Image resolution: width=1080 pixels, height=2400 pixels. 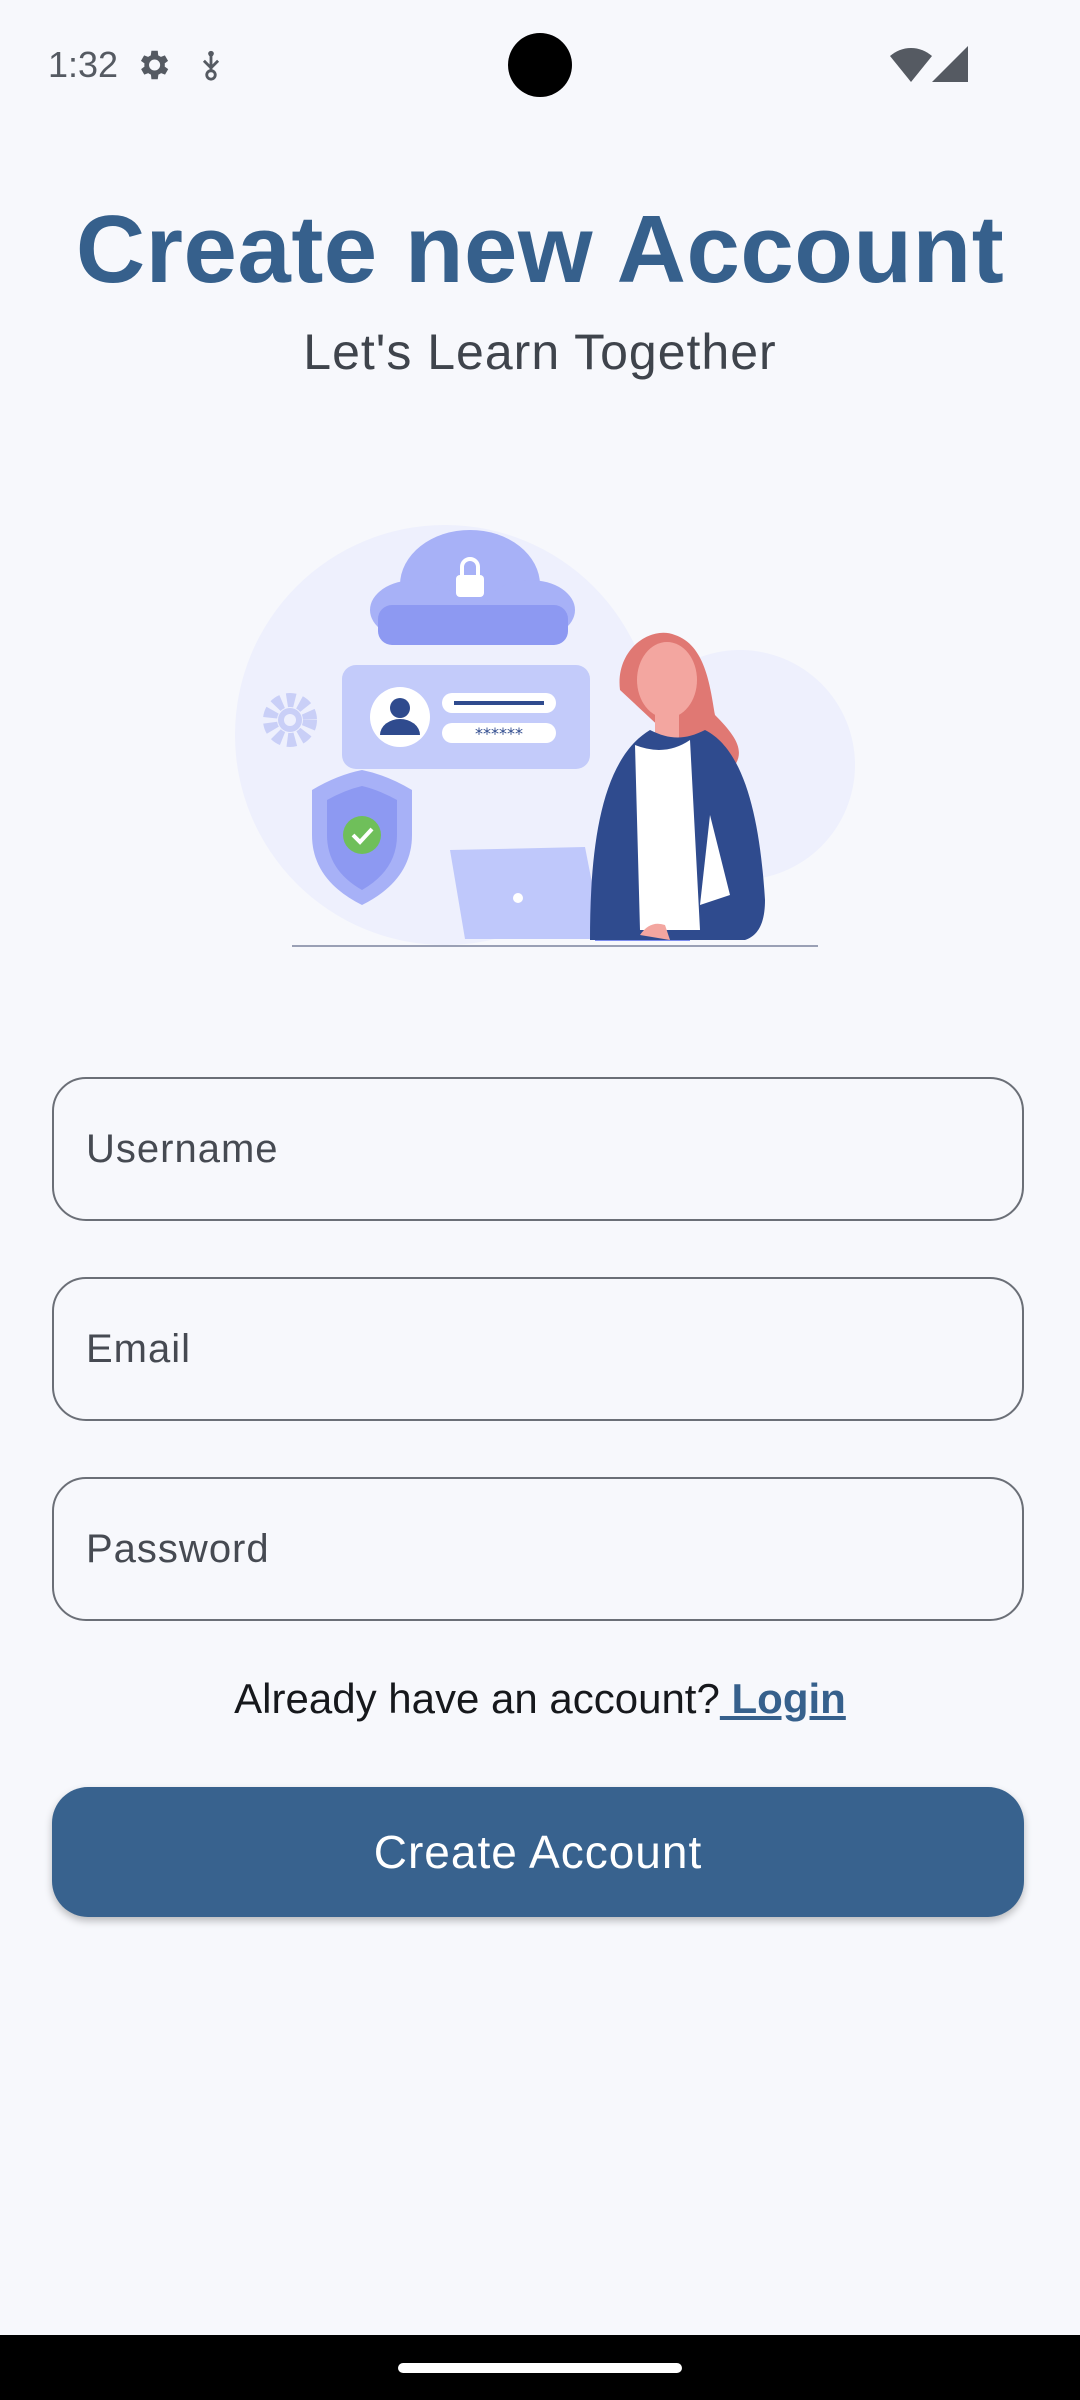 I want to click on account-security-illustration: ******, so click(x=545, y=736).